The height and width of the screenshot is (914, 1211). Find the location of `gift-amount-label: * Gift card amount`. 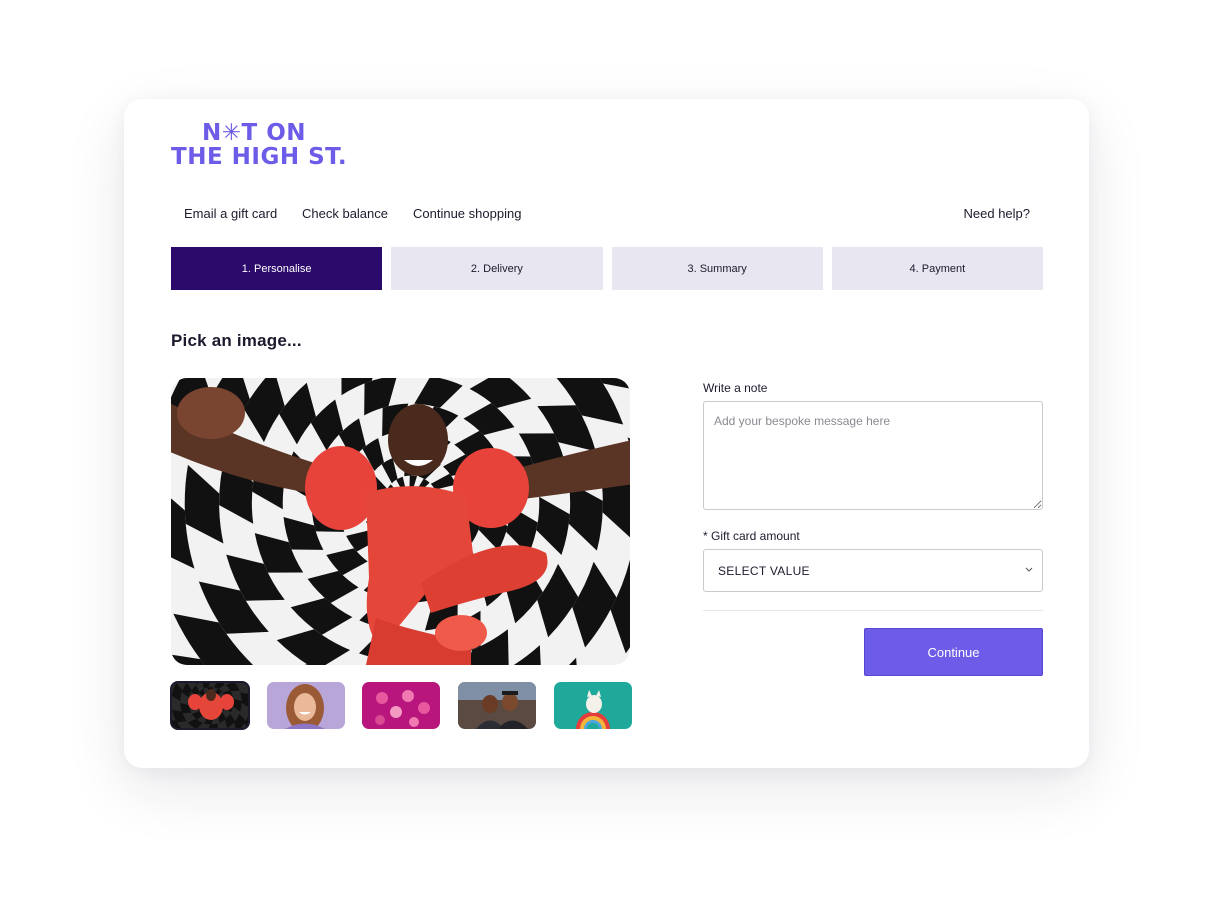

gift-amount-label: * Gift card amount is located at coordinates (751, 536).